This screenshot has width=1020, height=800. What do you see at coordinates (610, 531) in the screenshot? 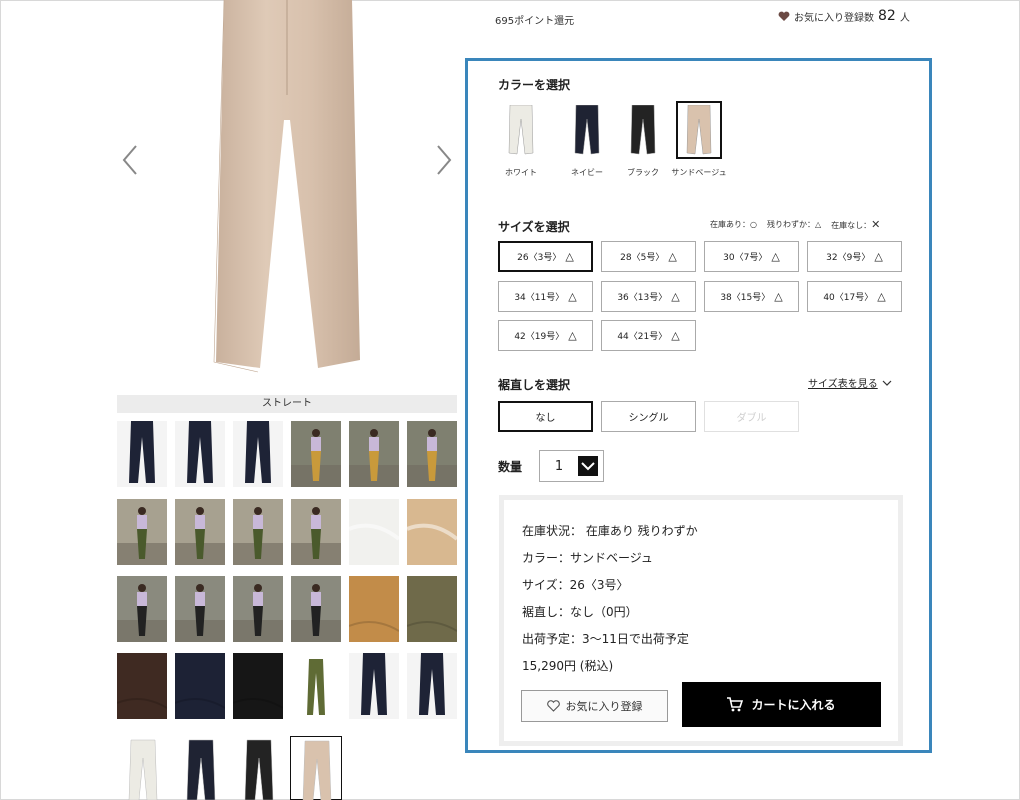
I see `summary-stock: 在庫状況： 在庫あり 残りわずか` at bounding box center [610, 531].